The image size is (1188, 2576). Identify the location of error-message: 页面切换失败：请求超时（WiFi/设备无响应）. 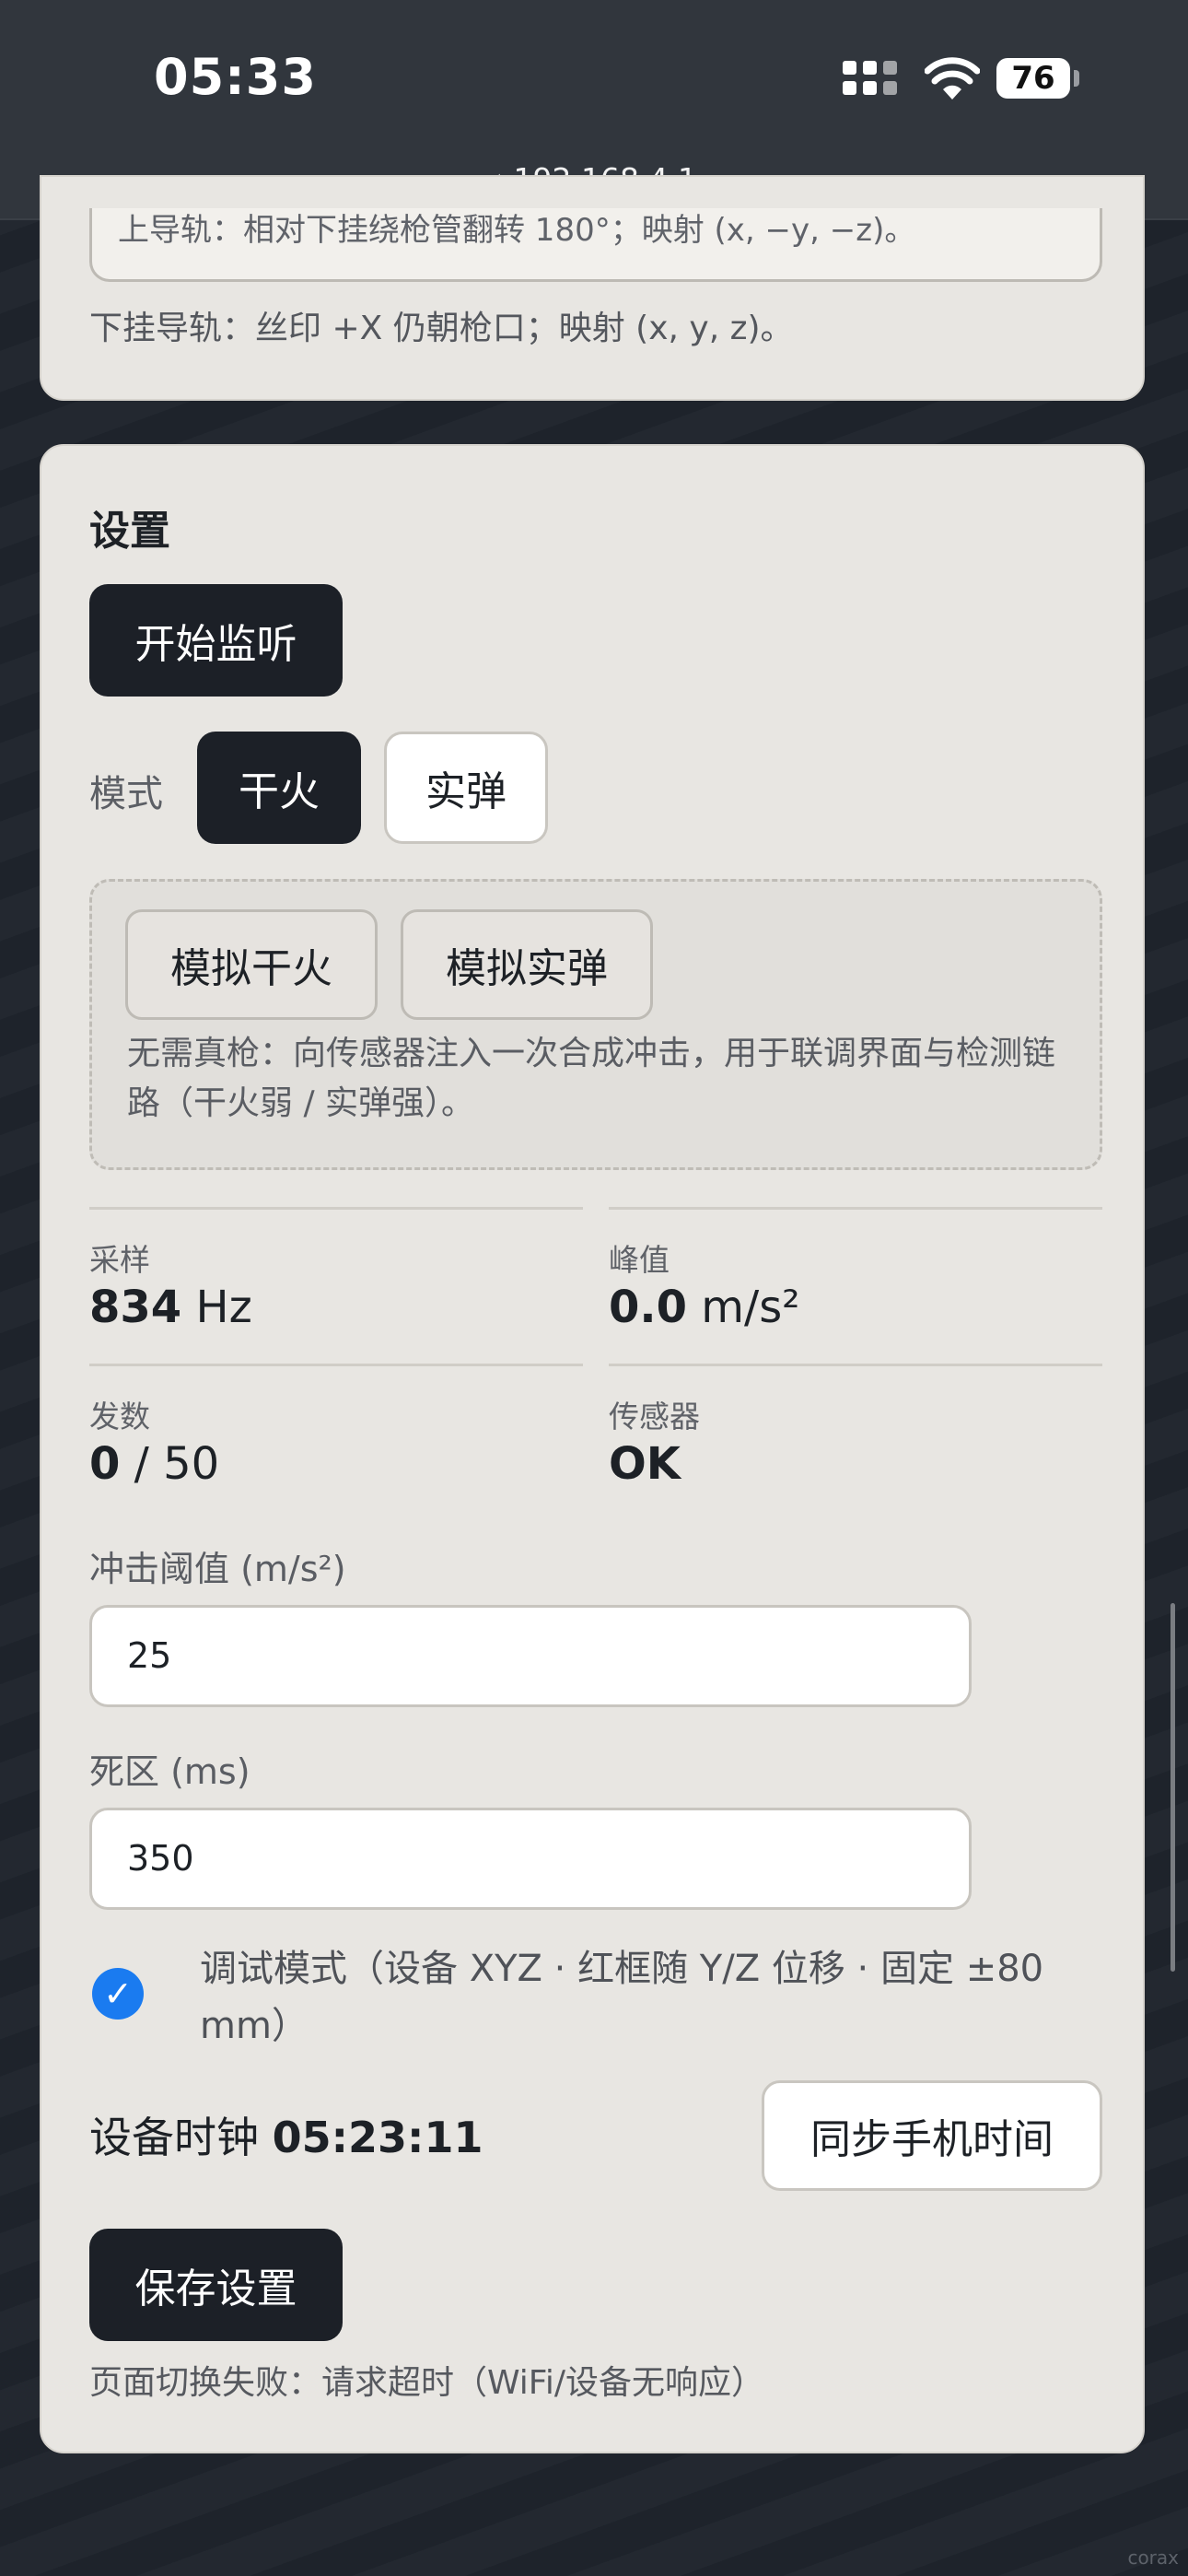
(427, 2383).